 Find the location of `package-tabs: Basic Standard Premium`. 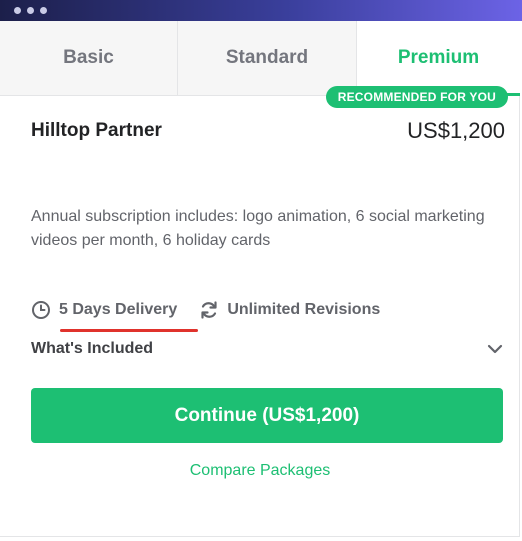

package-tabs: Basic Standard Premium is located at coordinates (260, 58).